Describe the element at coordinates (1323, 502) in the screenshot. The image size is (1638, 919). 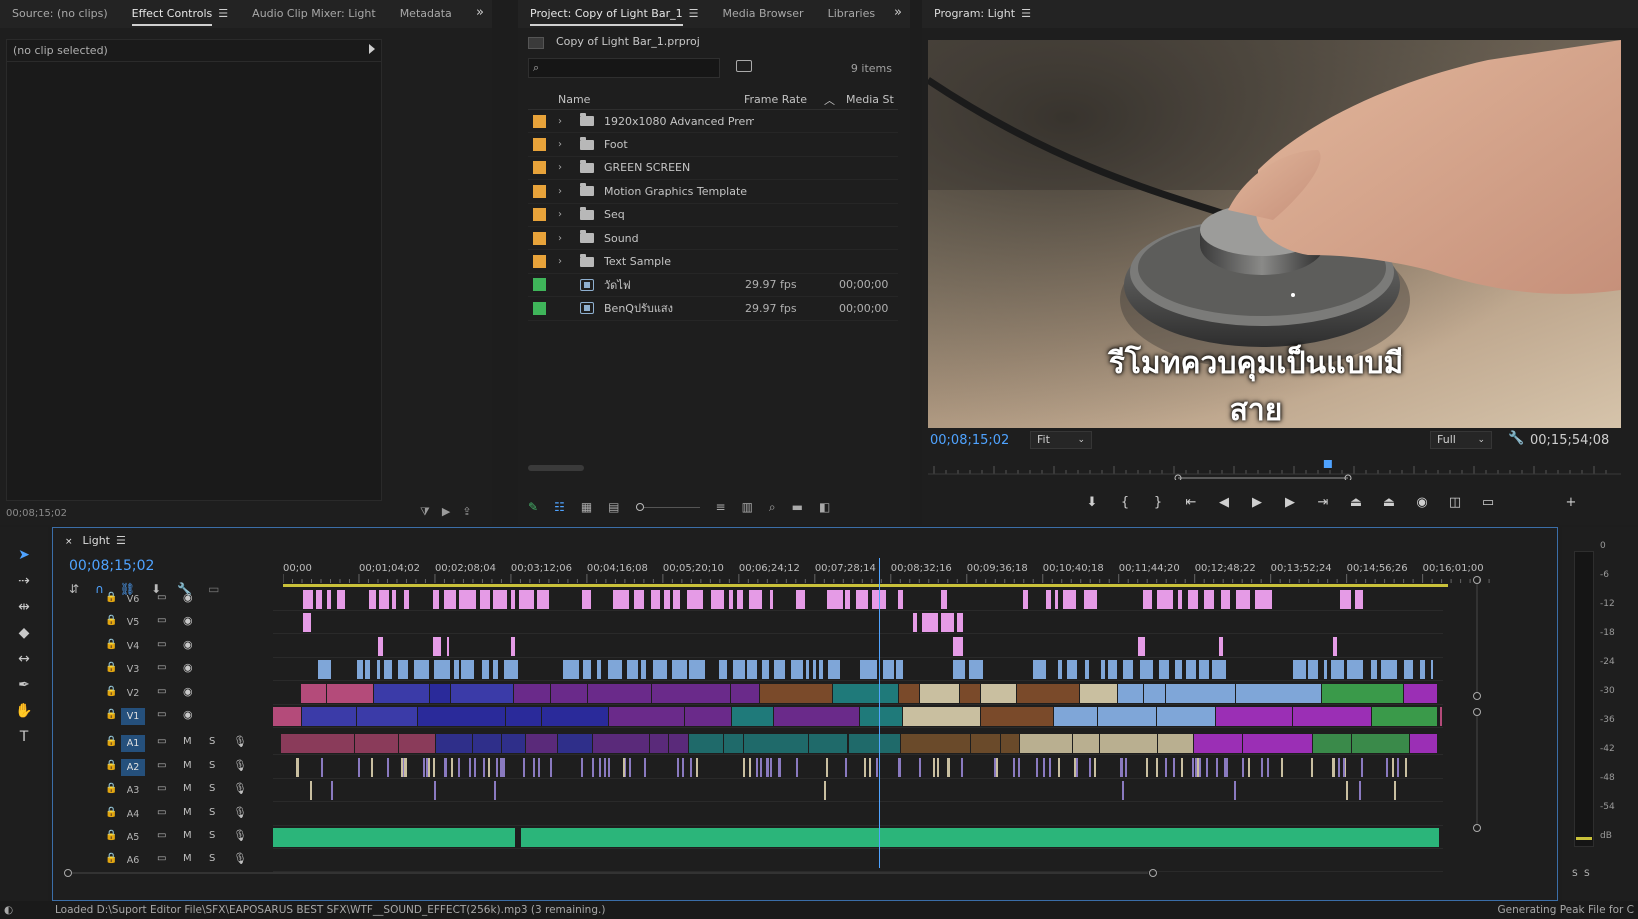
I see `go-to-out-icon: ⇥` at that location.